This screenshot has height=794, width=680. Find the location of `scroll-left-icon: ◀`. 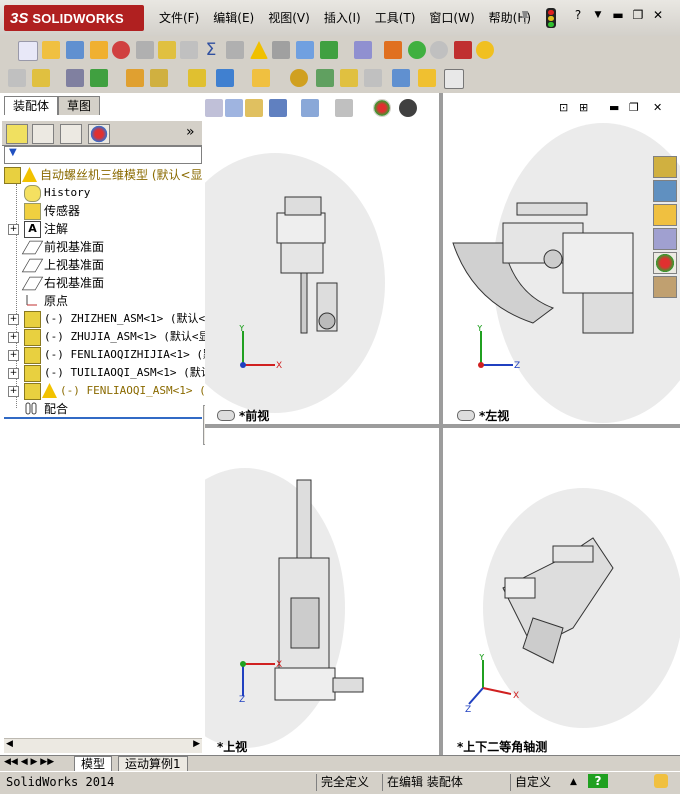

scroll-left-icon: ◀ is located at coordinates (9, 744).